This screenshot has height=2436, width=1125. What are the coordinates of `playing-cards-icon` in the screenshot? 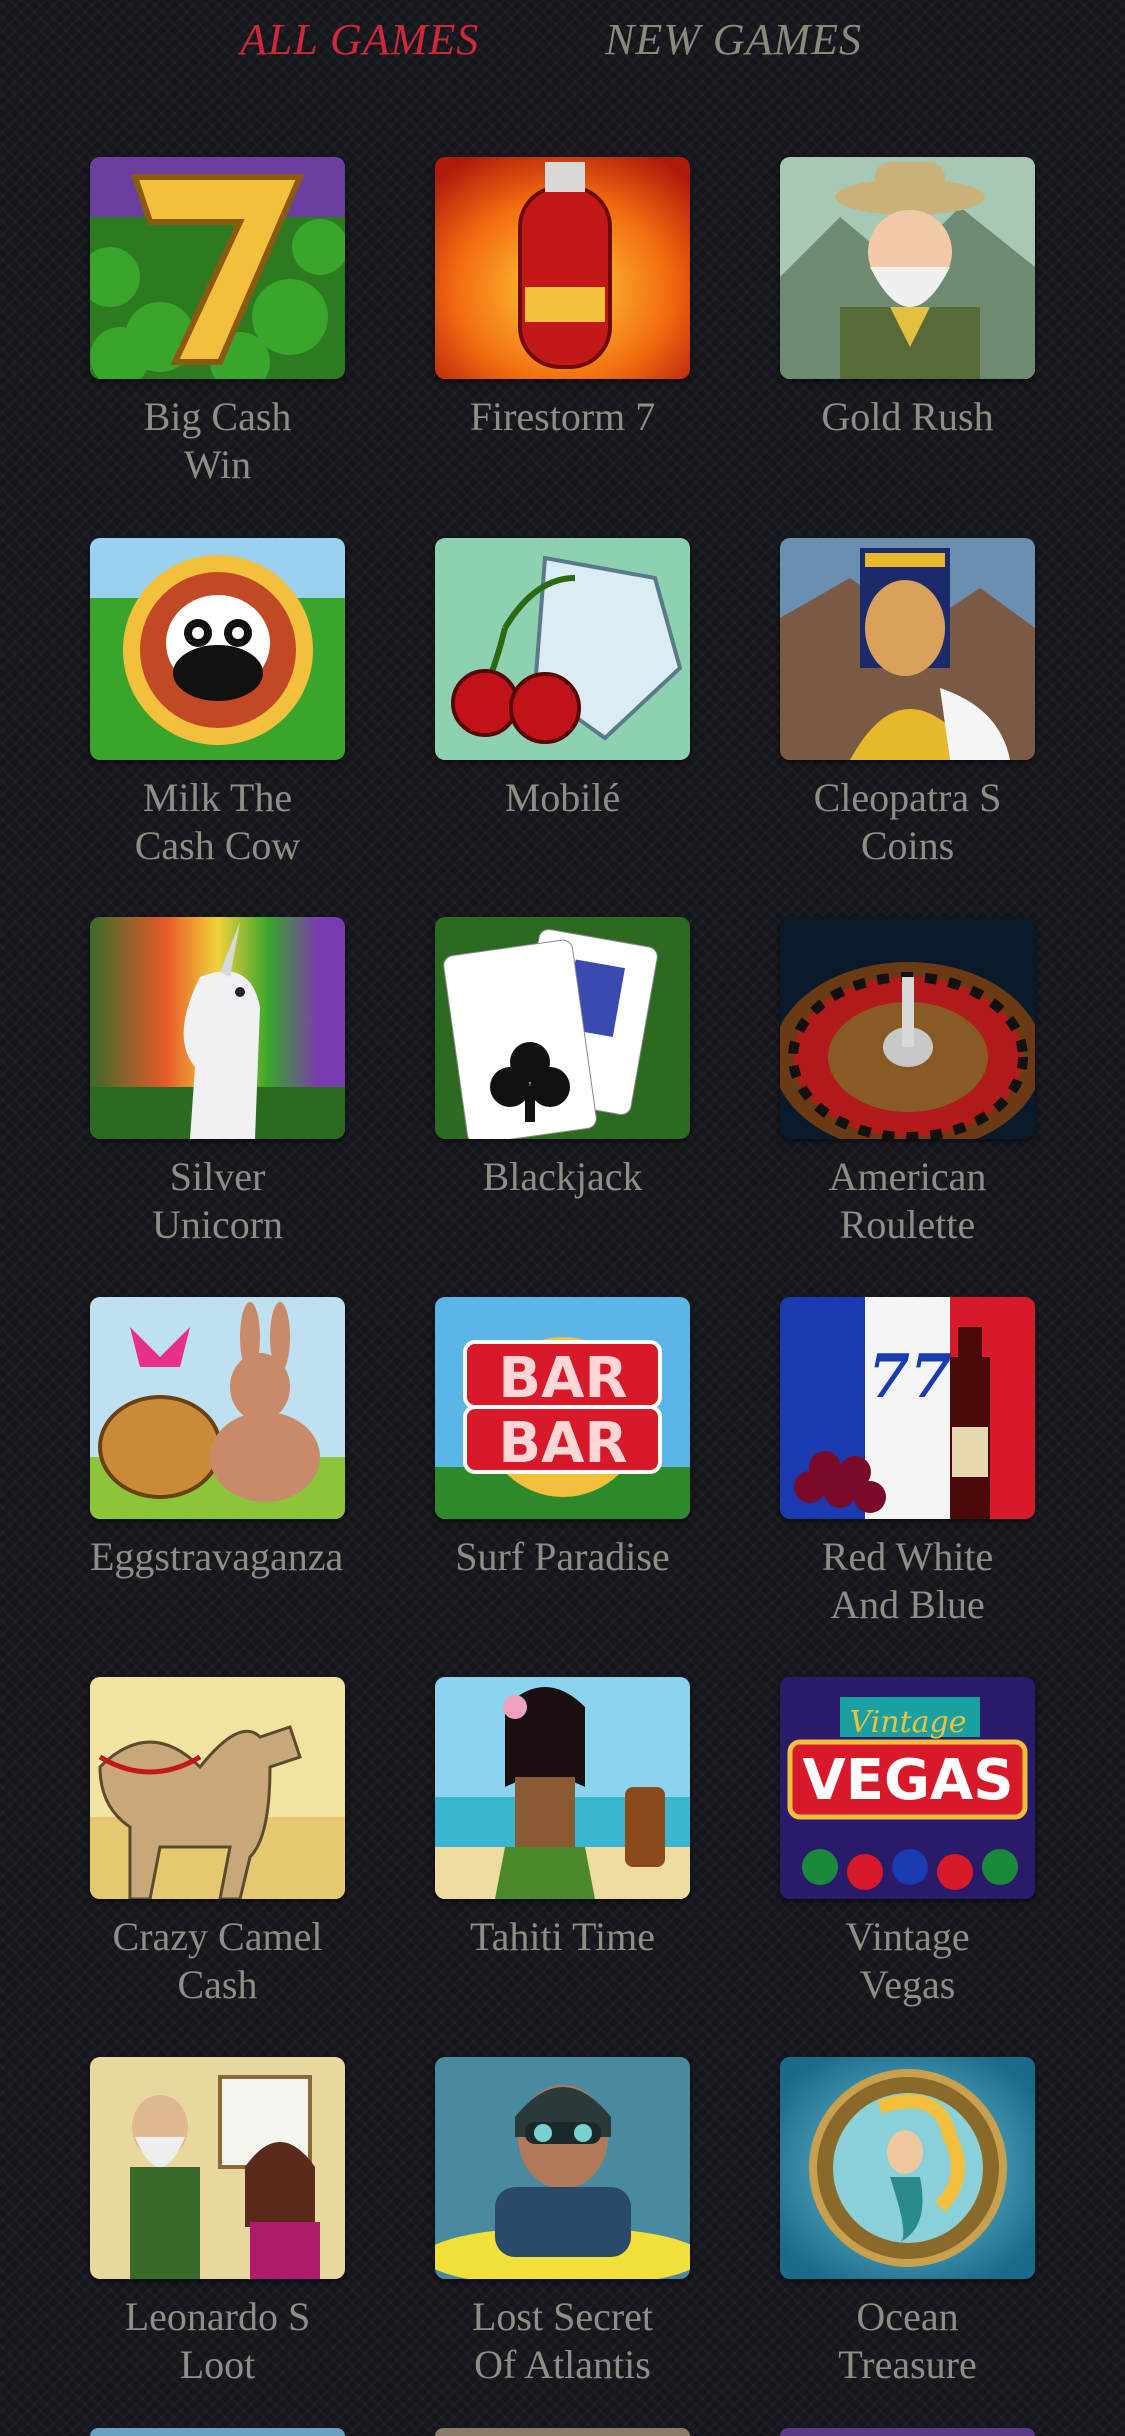 It's located at (562, 1028).